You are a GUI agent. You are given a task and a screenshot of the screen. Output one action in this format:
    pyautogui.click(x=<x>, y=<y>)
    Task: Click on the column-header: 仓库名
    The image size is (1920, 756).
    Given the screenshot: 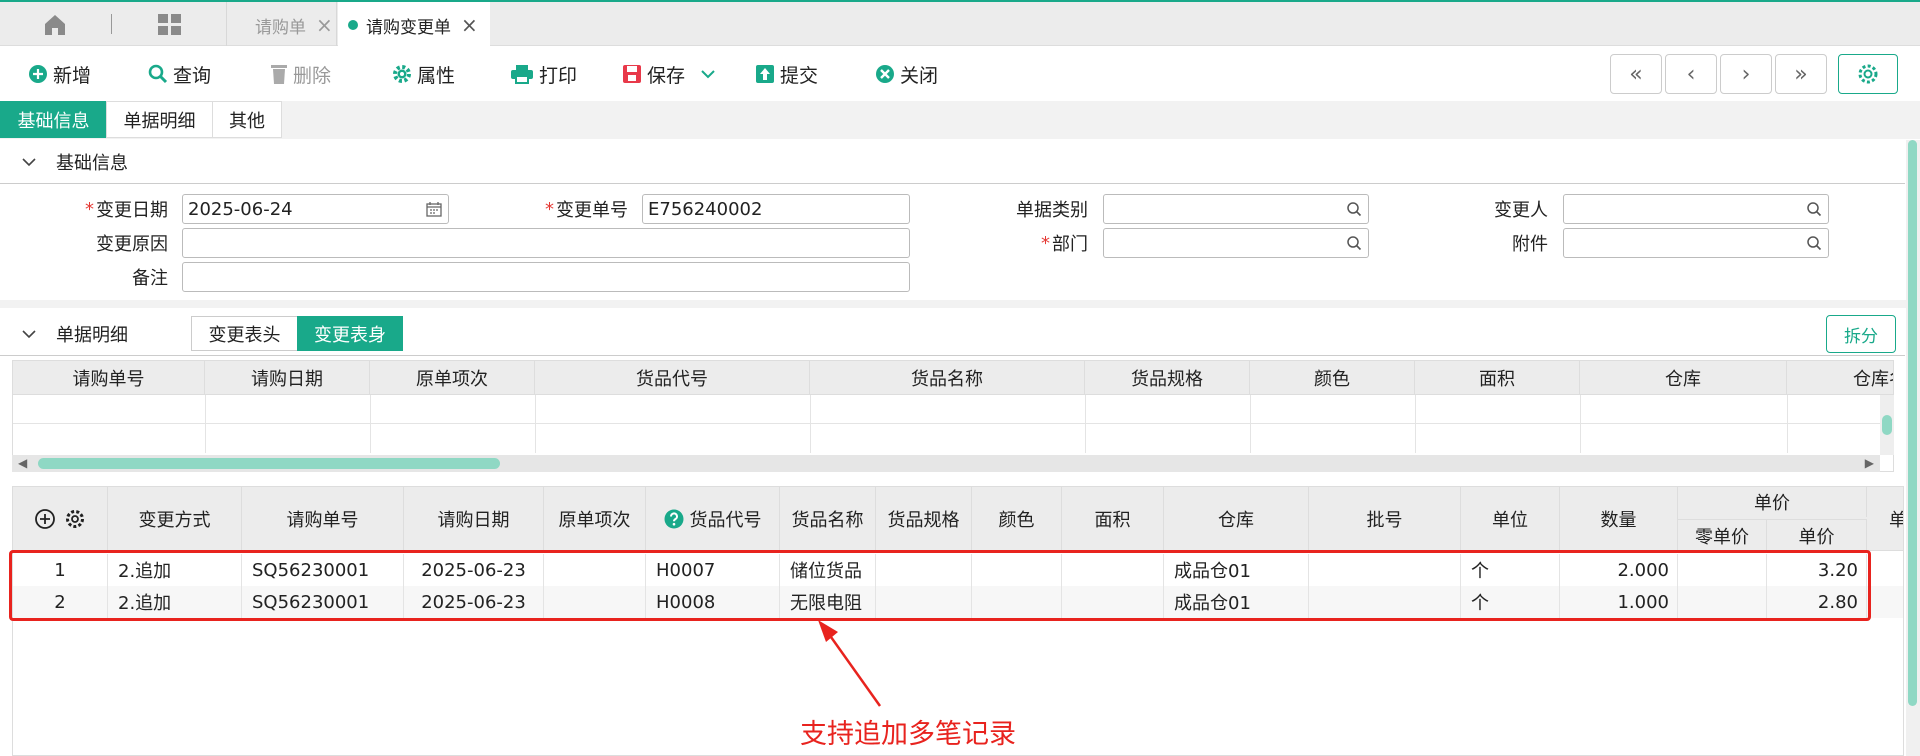 What is the action you would take?
    pyautogui.click(x=1840, y=378)
    